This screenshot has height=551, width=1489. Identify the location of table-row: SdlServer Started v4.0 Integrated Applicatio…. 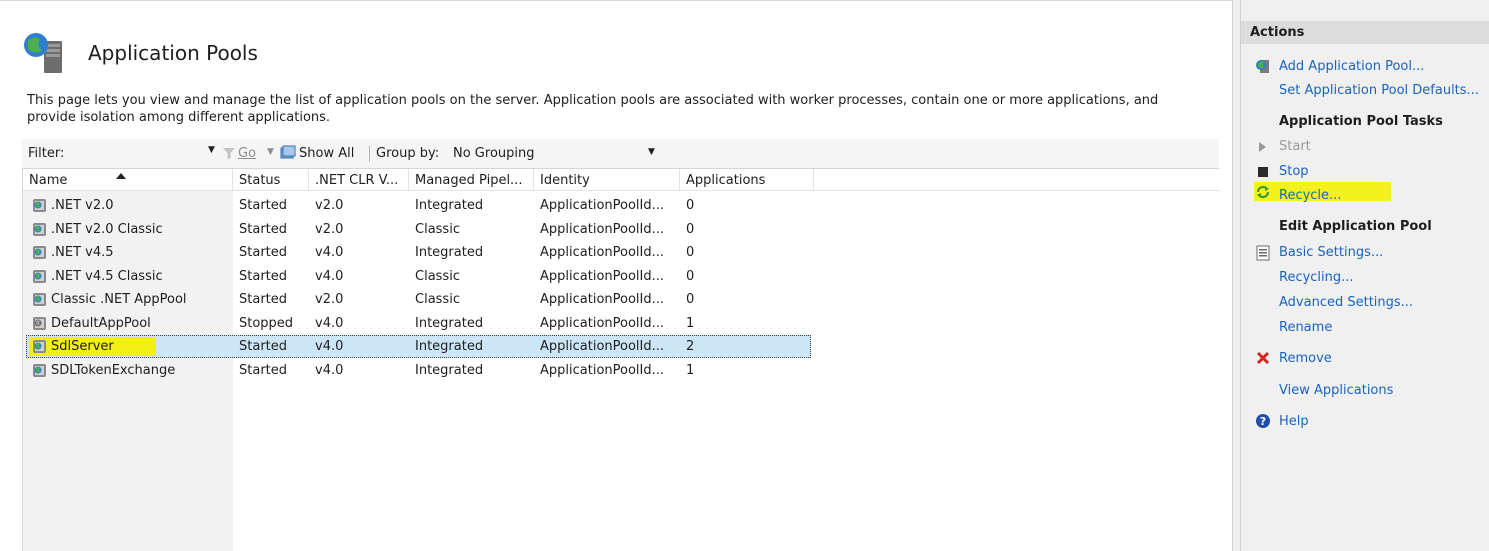
(621, 346).